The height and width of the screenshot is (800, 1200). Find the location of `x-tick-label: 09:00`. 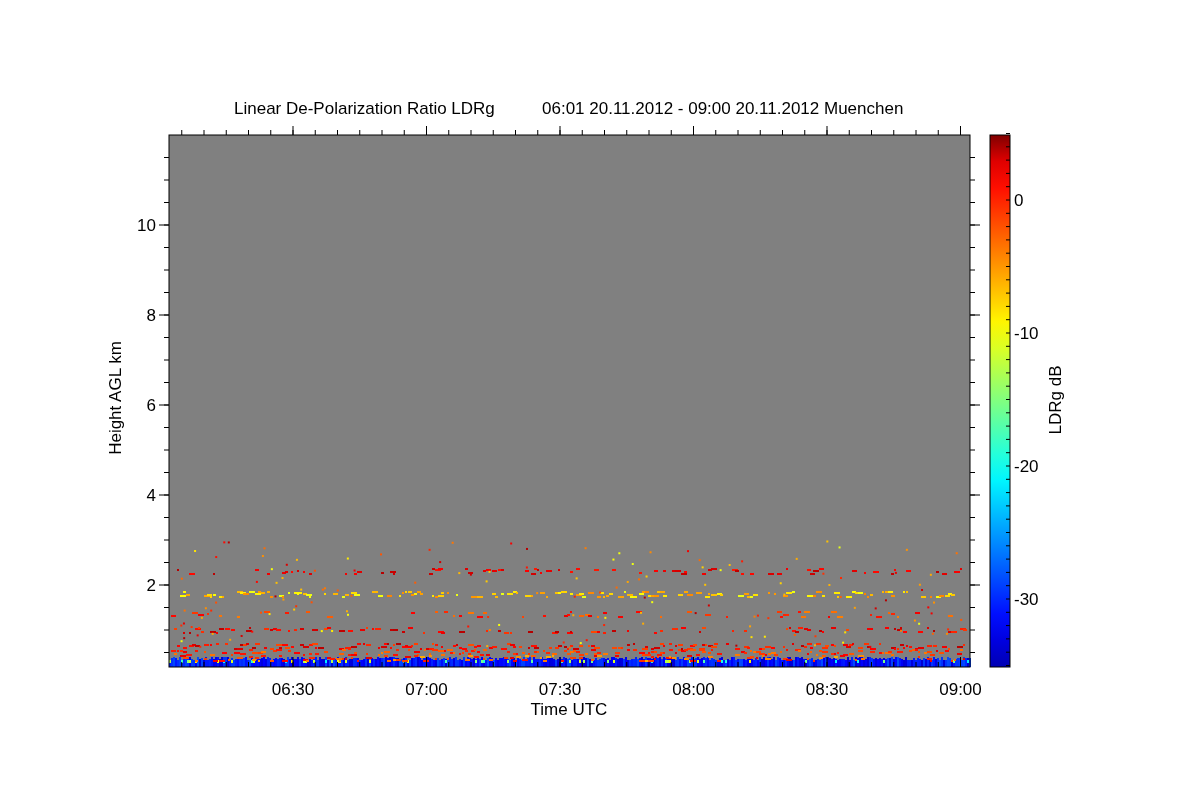

x-tick-label: 09:00 is located at coordinates (960, 689).